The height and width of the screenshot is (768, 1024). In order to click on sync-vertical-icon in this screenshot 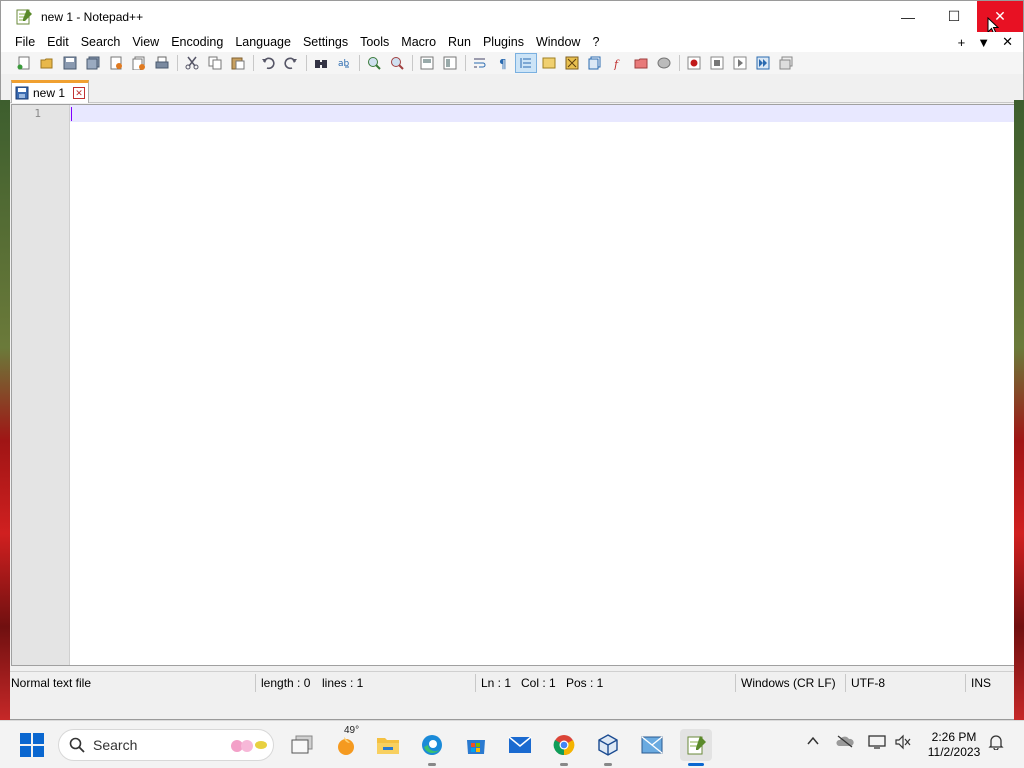, I will do `click(427, 63)`.